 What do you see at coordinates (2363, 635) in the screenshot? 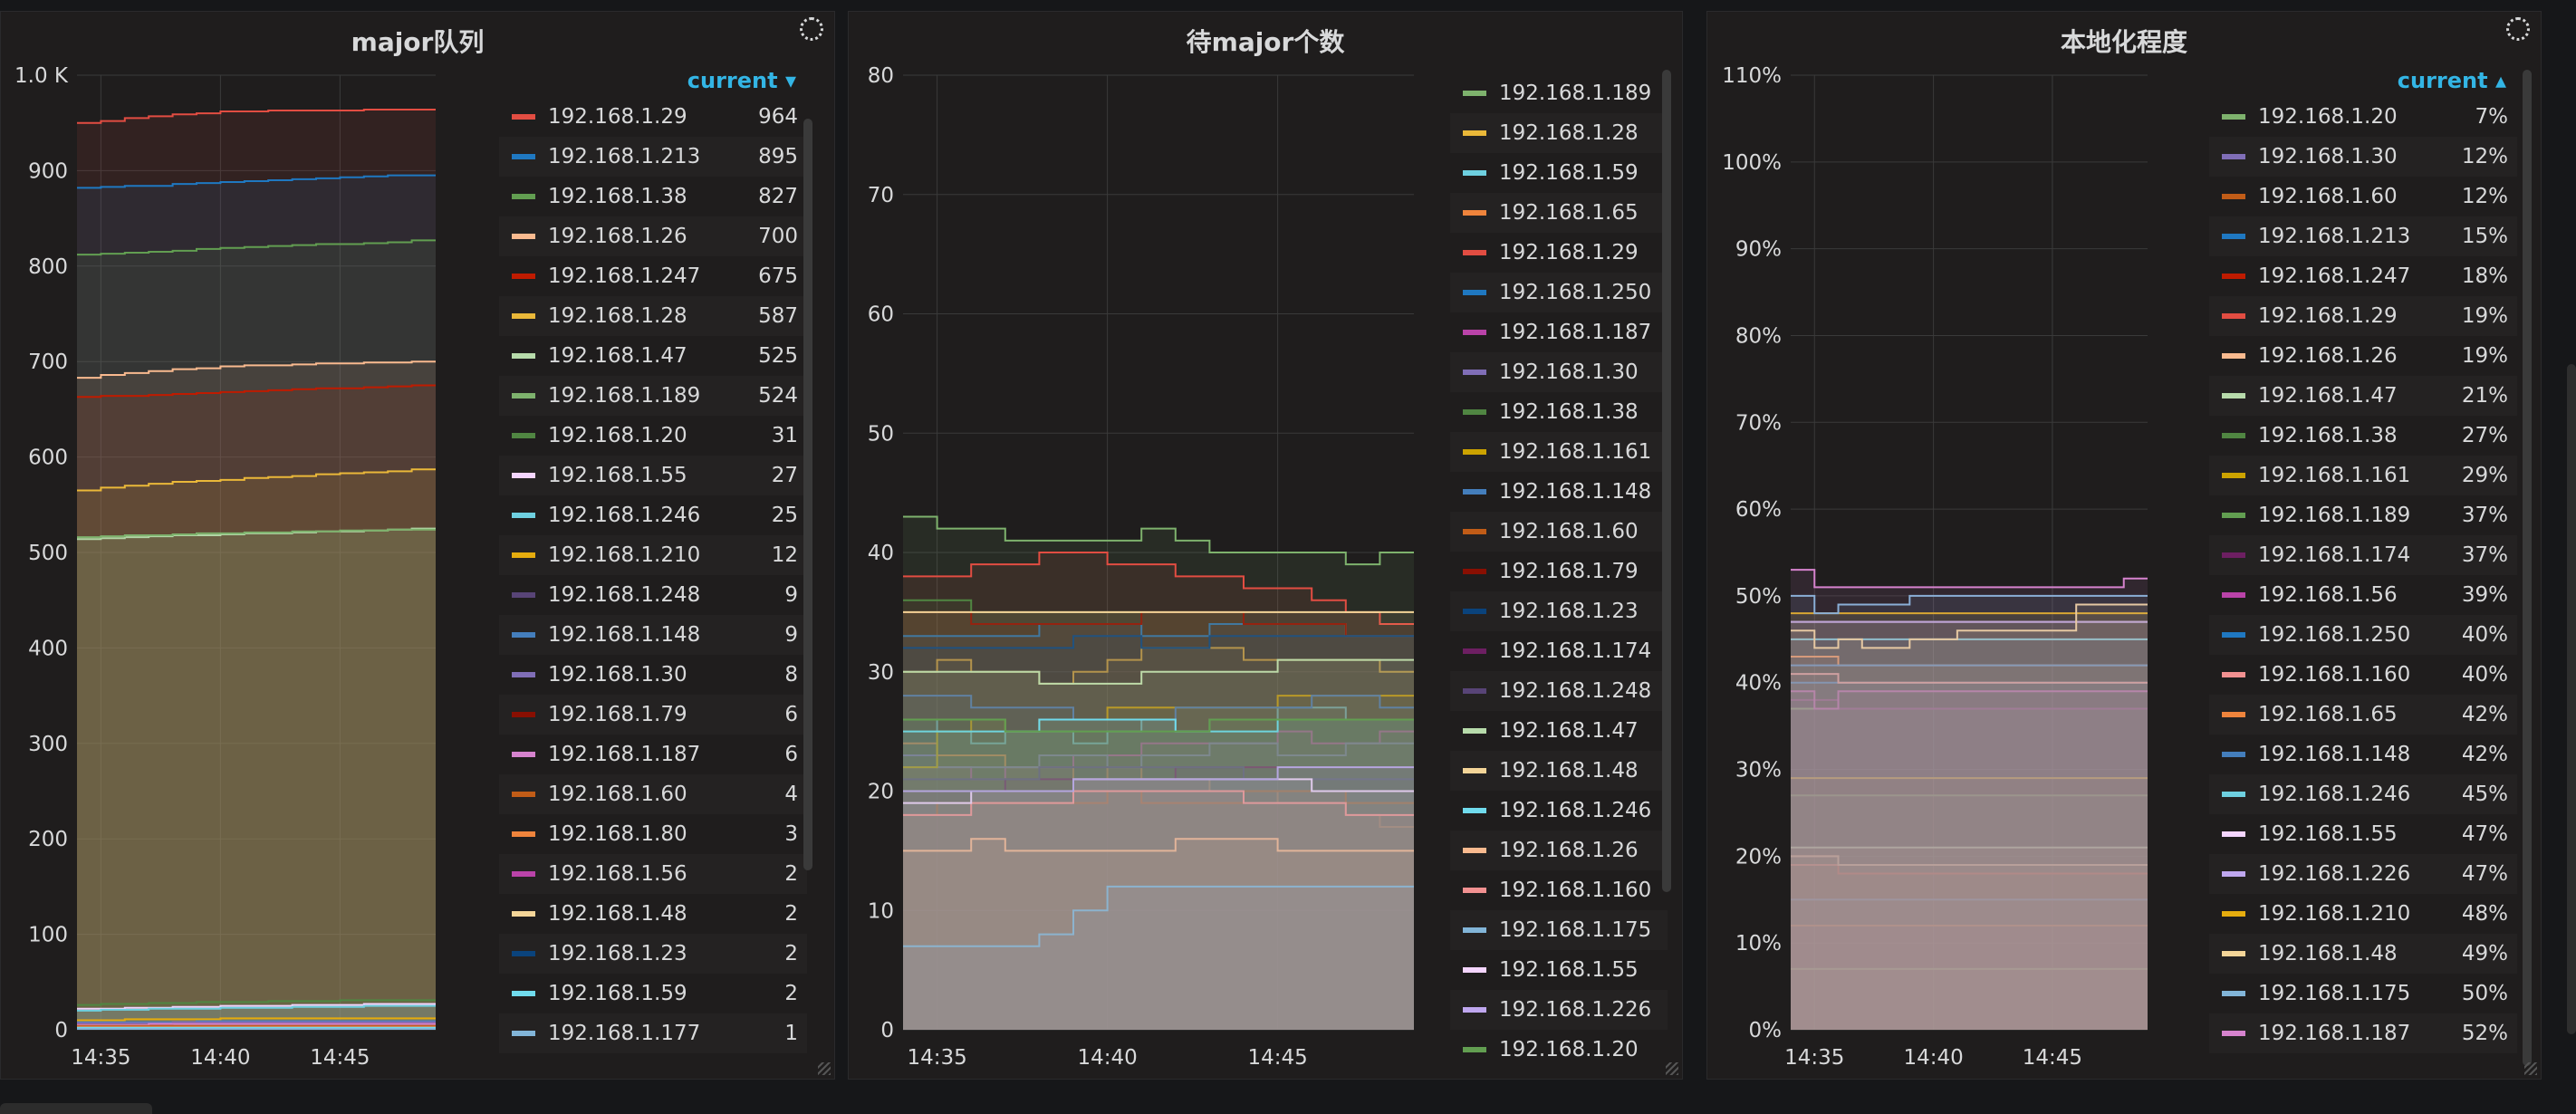
I see `legend-item: 192.168.1.250 40%` at bounding box center [2363, 635].